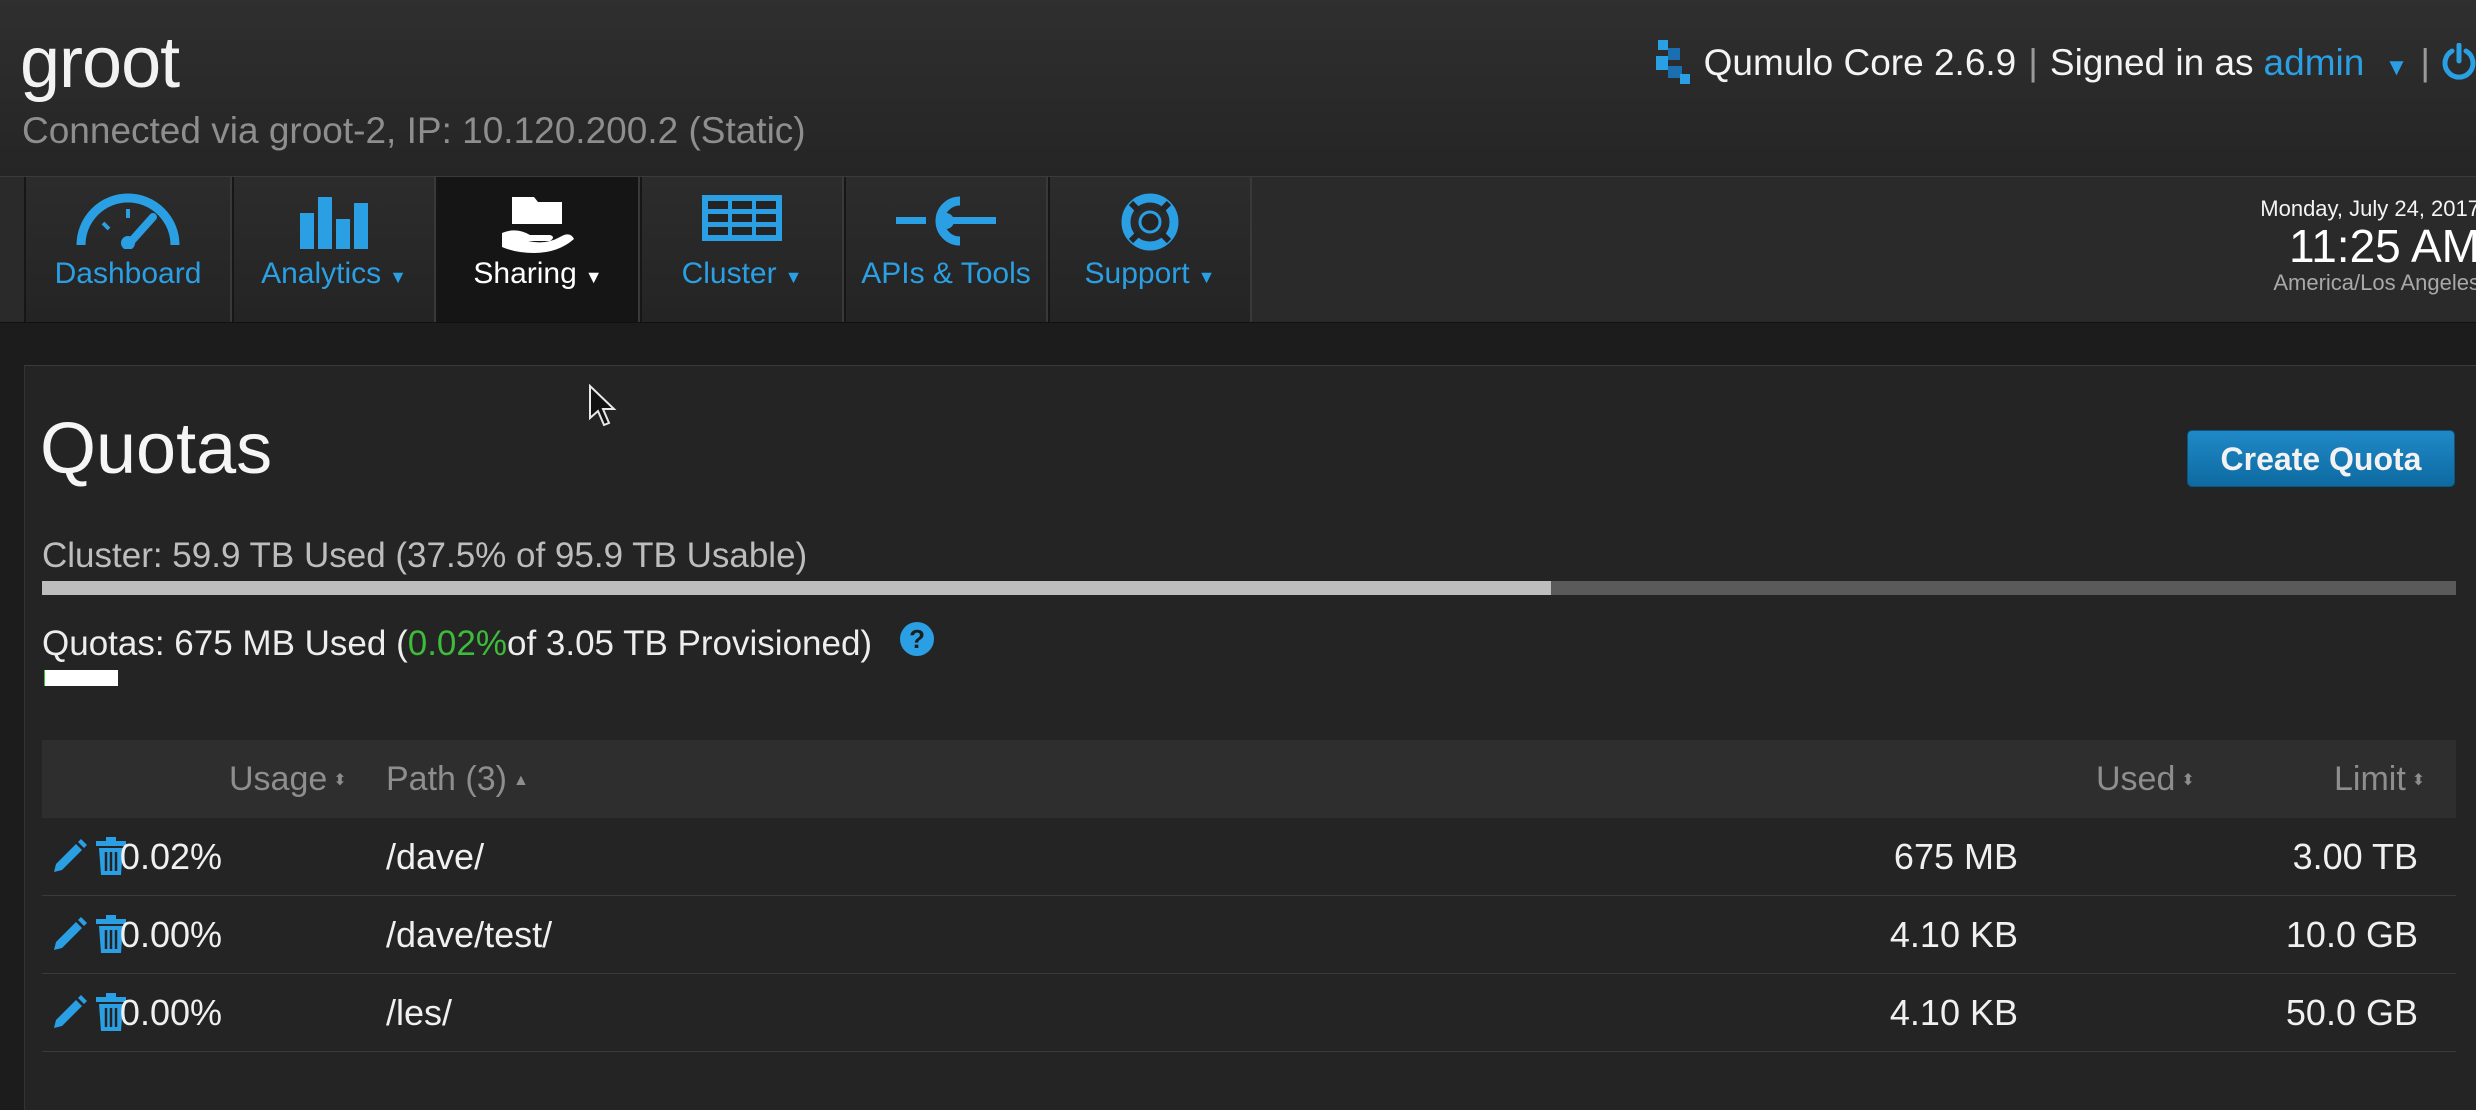 The image size is (2476, 1110). Describe the element at coordinates (278, 779) in the screenshot. I see `column-usage-label: Usage` at that location.